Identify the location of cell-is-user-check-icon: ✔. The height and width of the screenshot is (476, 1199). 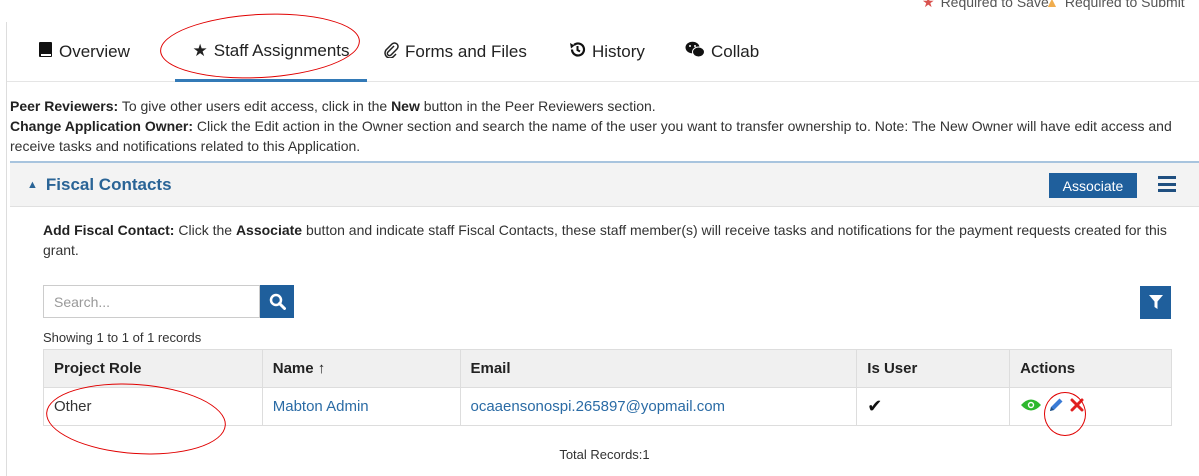
(933, 406).